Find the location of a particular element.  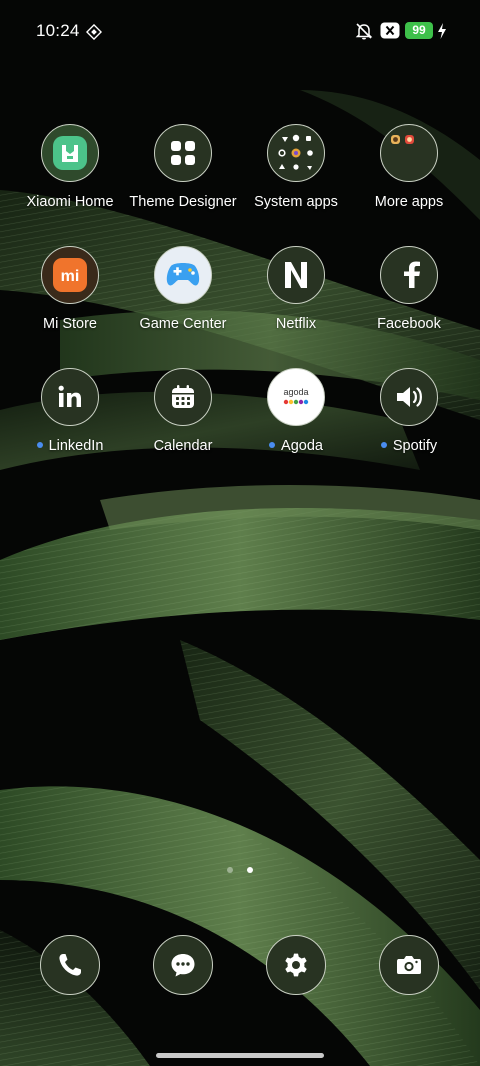

dock-messages is located at coordinates (183, 965).